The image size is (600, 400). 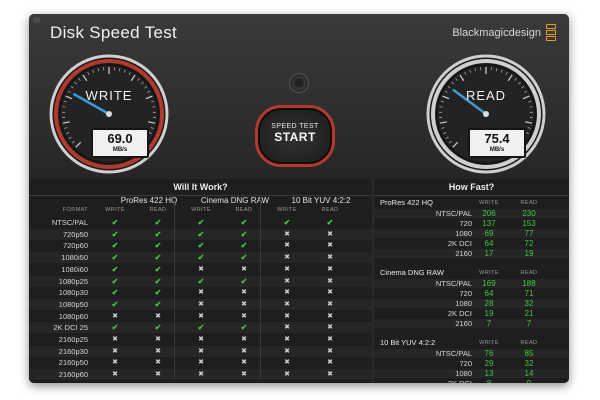 I want to click on format-label: 2160p60, so click(x=73, y=375).